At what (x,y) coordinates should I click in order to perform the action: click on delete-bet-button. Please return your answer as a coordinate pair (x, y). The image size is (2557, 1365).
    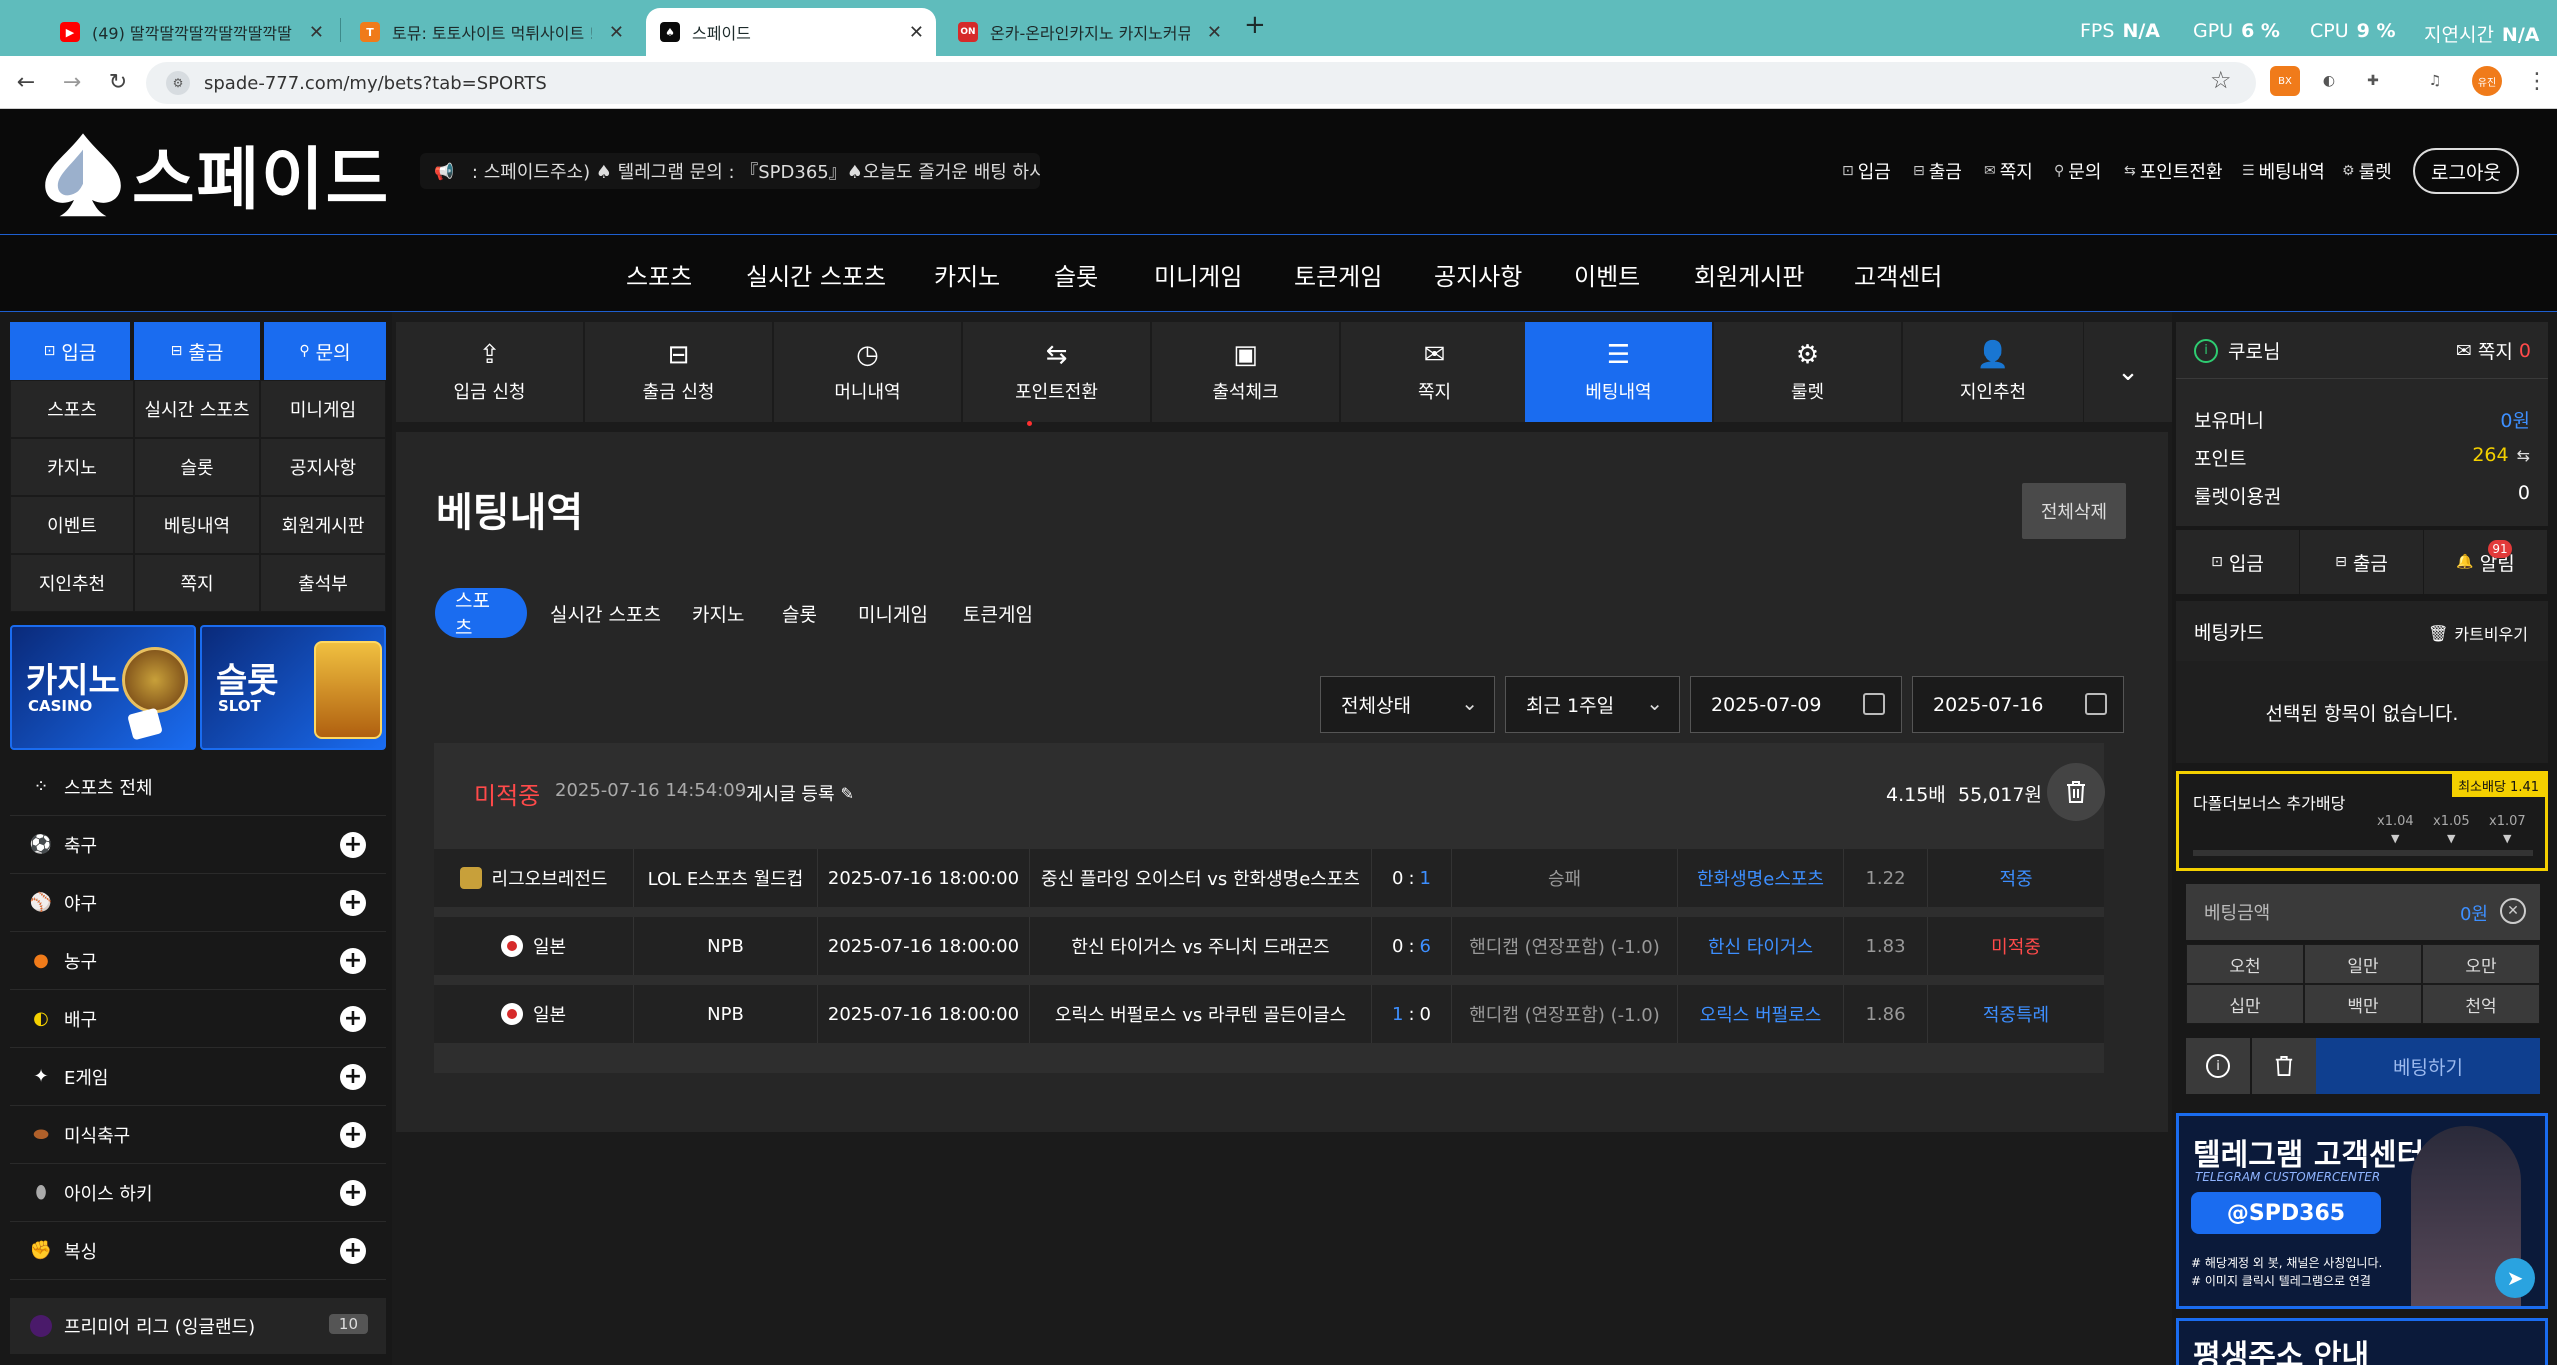
    Looking at the image, I should click on (2076, 792).